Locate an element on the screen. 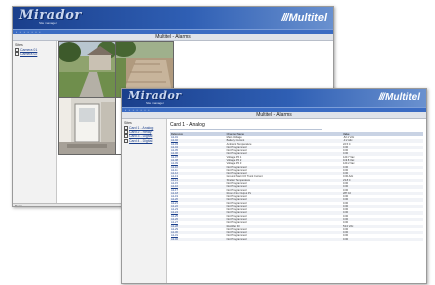  channel-value: 0.00 is located at coordinates (382, 239).